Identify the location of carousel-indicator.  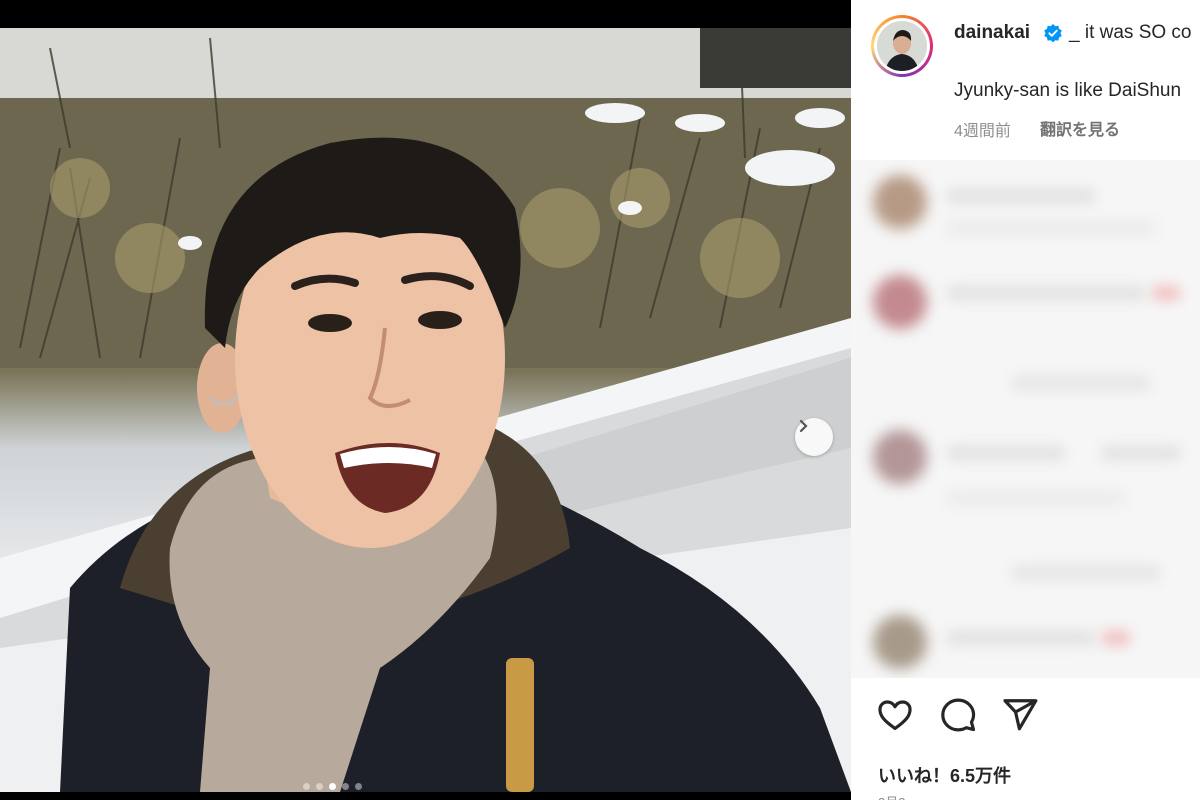
(332, 786).